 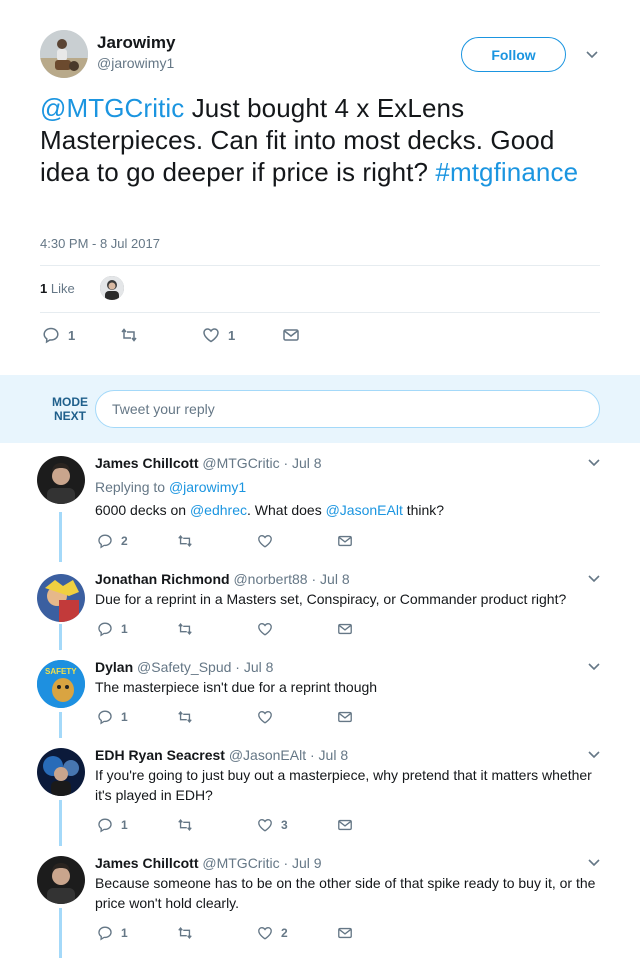 I want to click on reply-text-part: 6000 decks on, so click(x=142, y=510).